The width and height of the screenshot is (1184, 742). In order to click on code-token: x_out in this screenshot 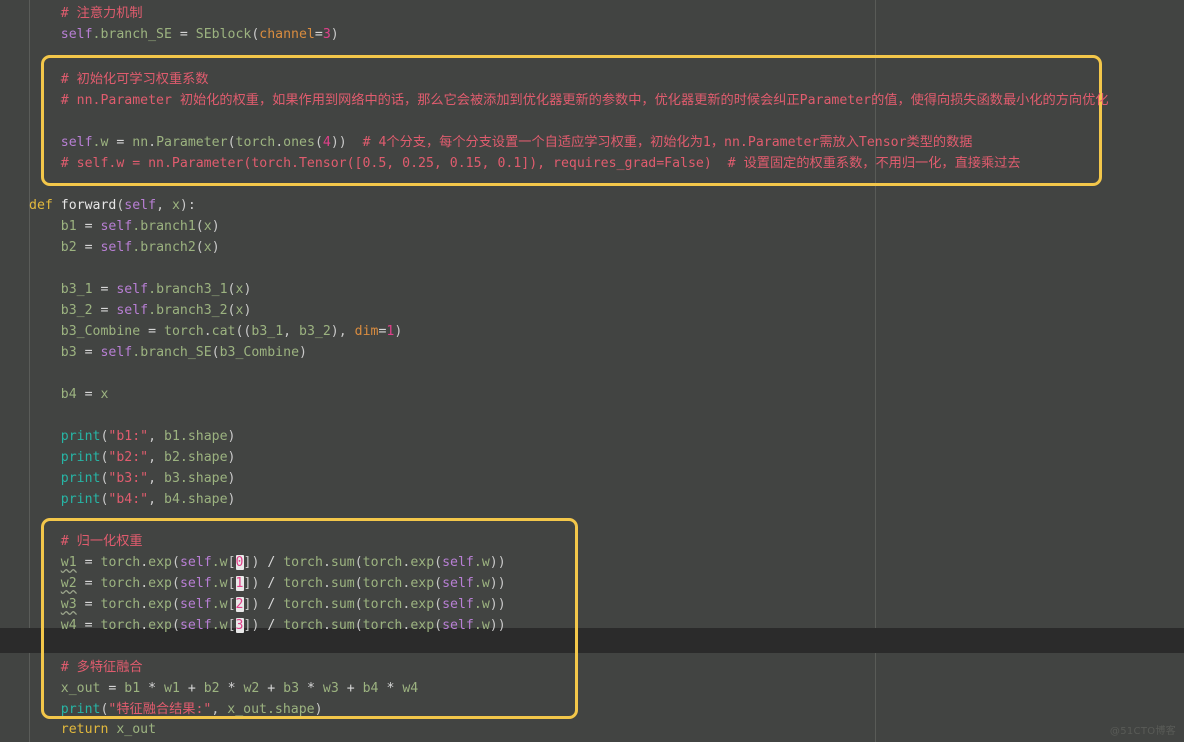, I will do `click(136, 729)`.